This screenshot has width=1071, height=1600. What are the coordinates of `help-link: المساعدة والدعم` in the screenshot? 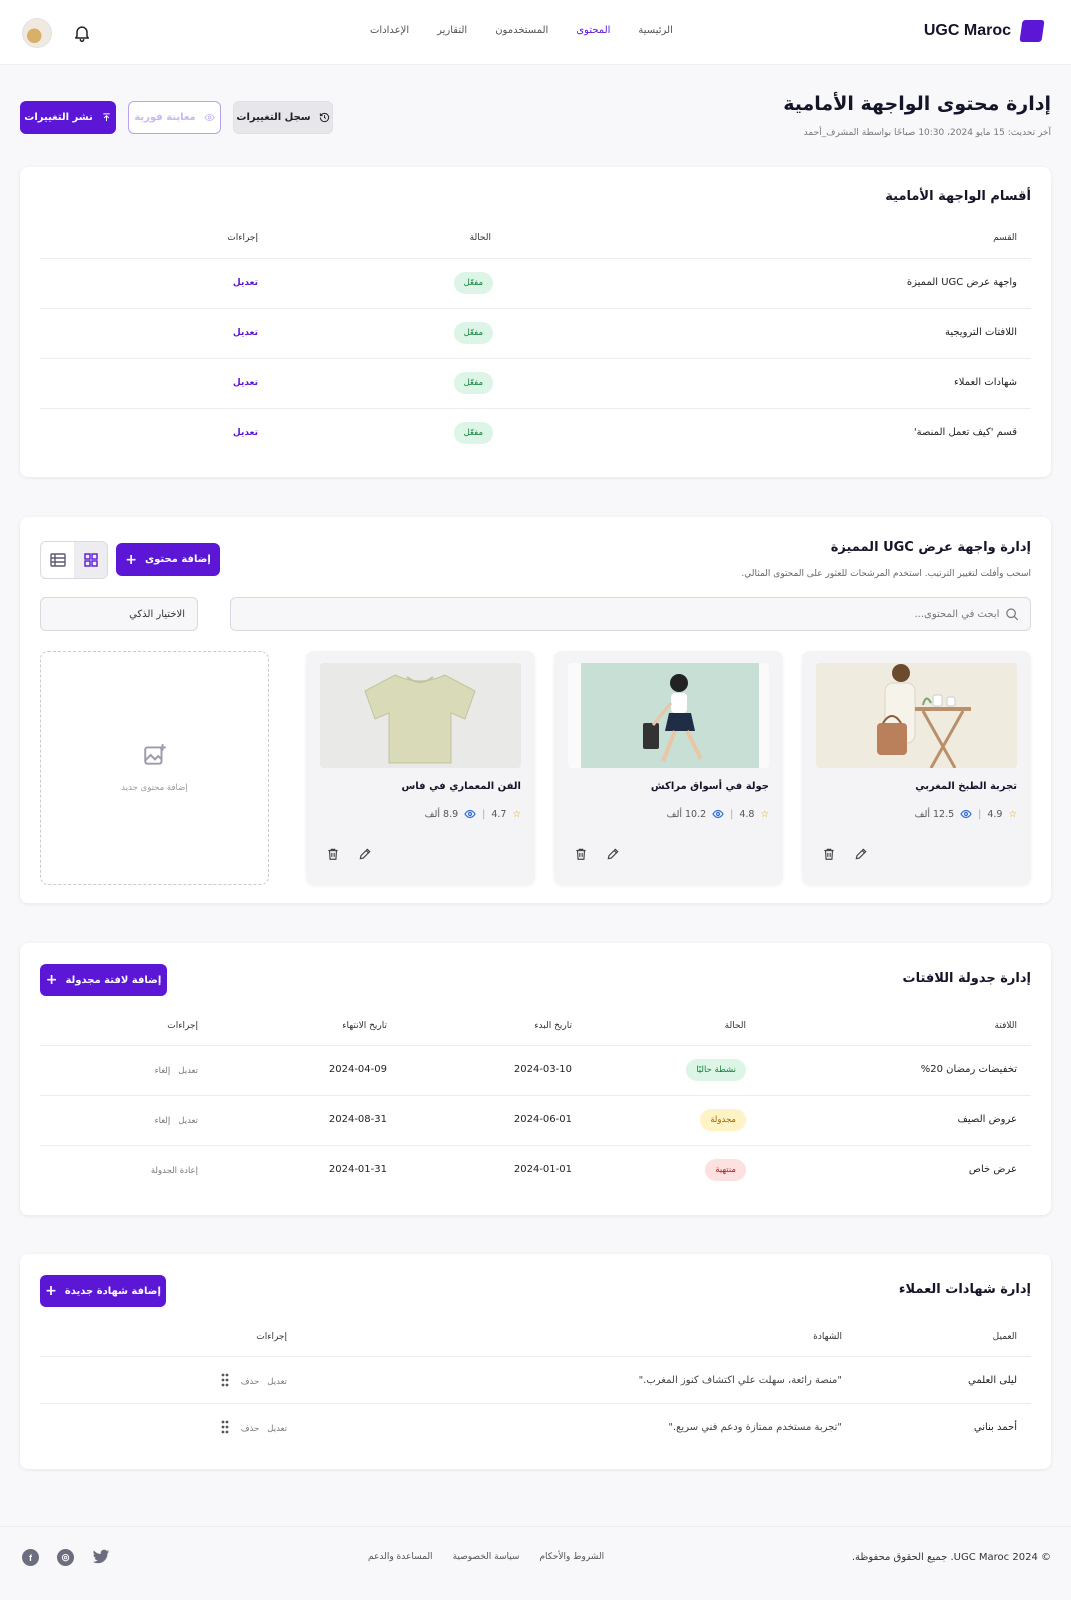 It's located at (400, 1557).